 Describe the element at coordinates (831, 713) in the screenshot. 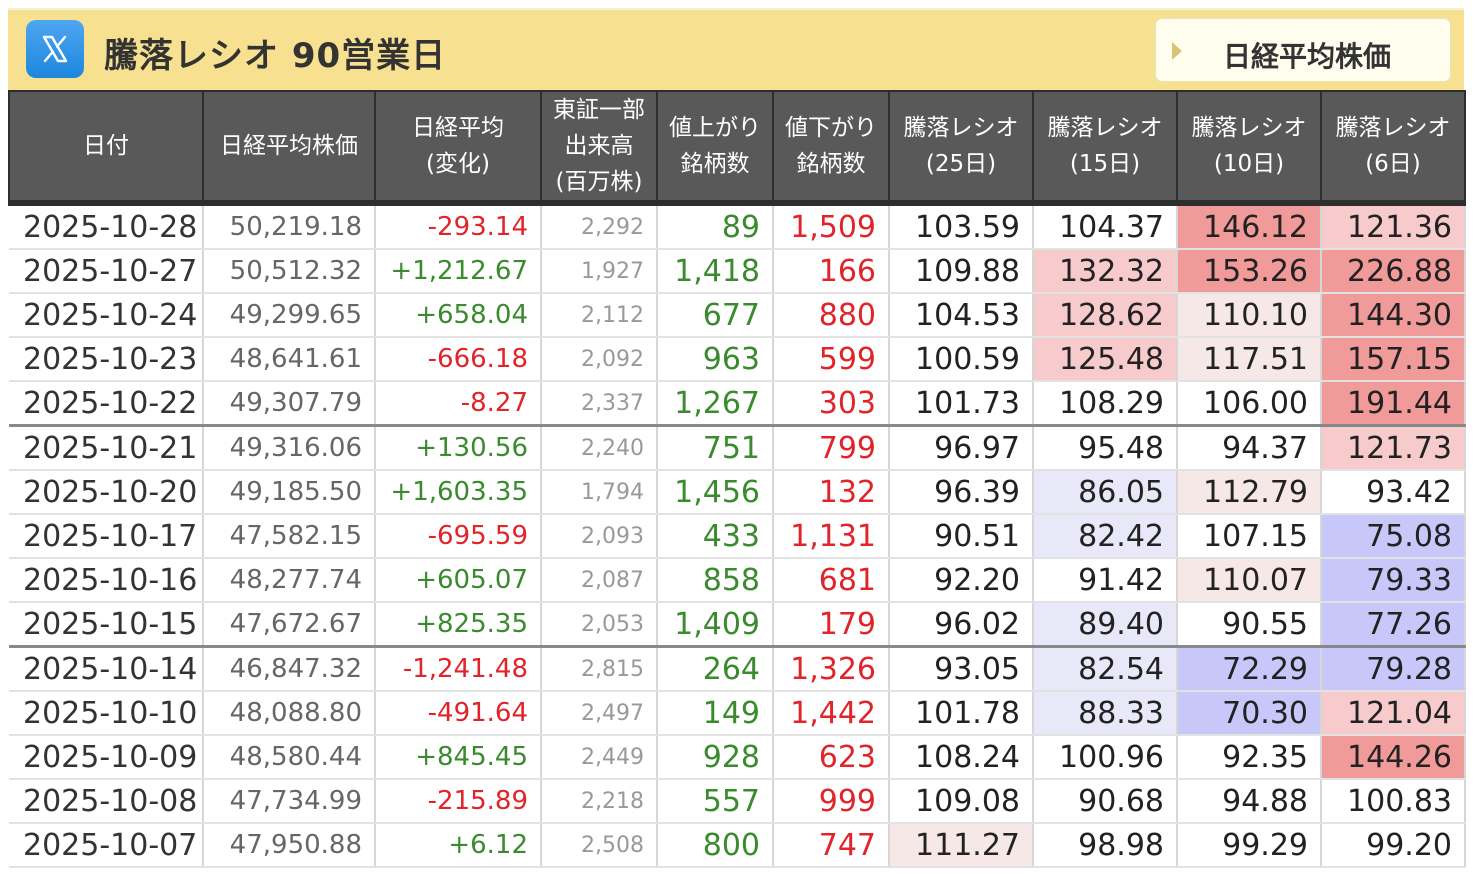

I see `declines-cell: 1,442` at that location.